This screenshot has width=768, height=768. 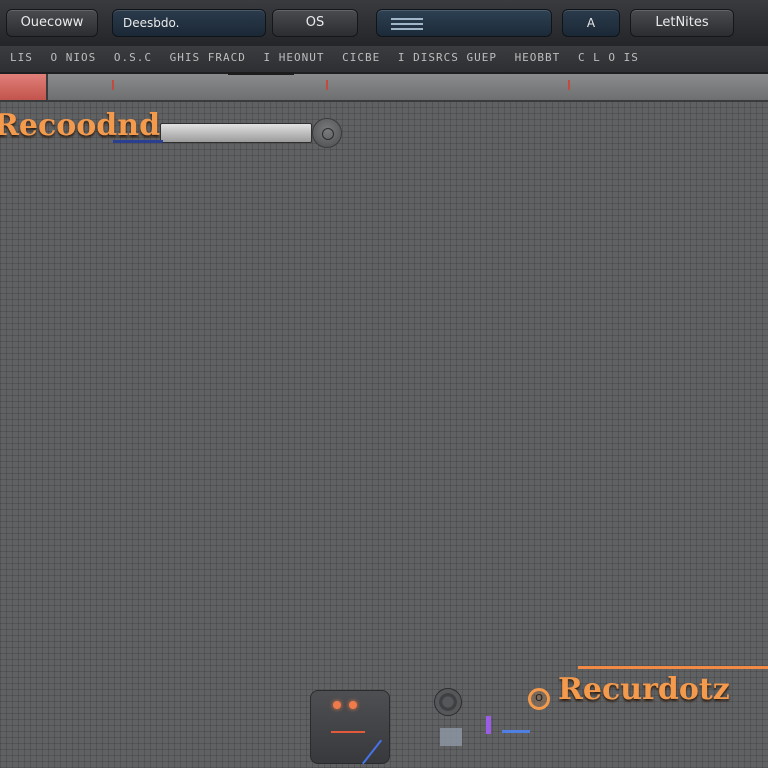 I want to click on a-button: A, so click(x=591, y=23).